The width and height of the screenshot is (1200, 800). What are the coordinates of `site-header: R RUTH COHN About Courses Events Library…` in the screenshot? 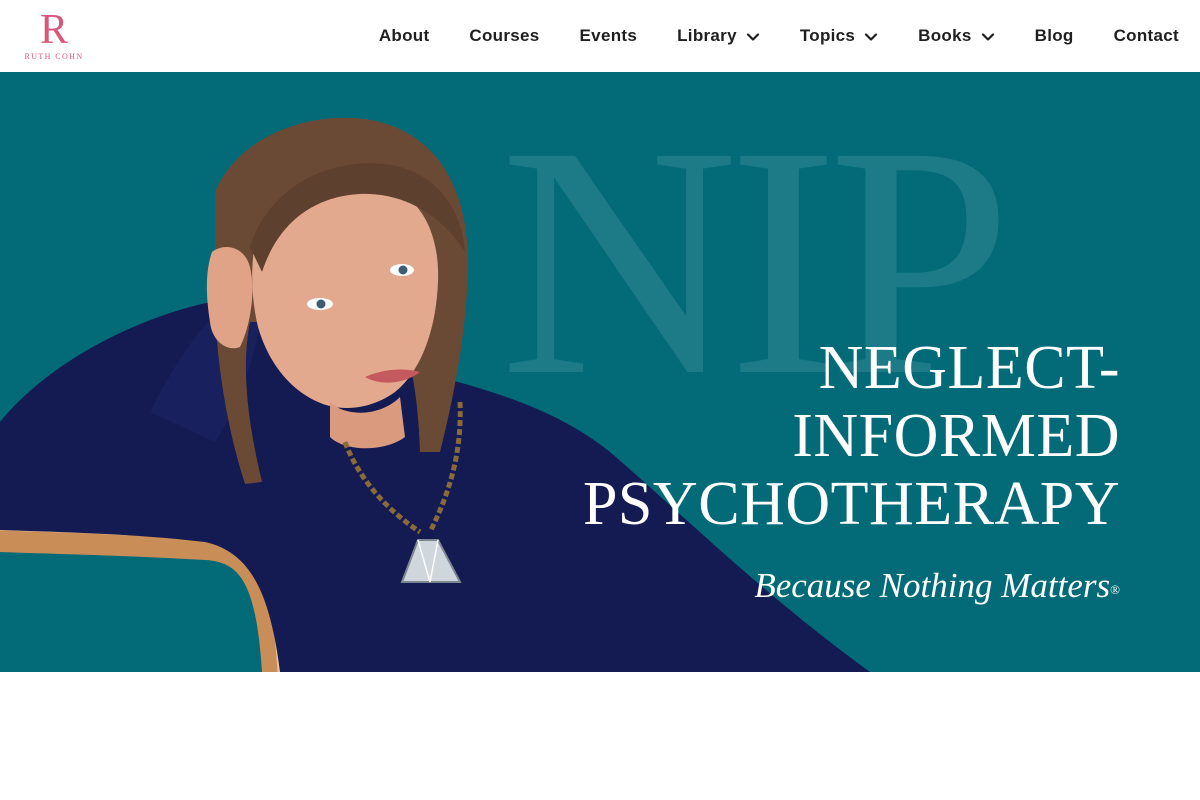 It's located at (600, 36).